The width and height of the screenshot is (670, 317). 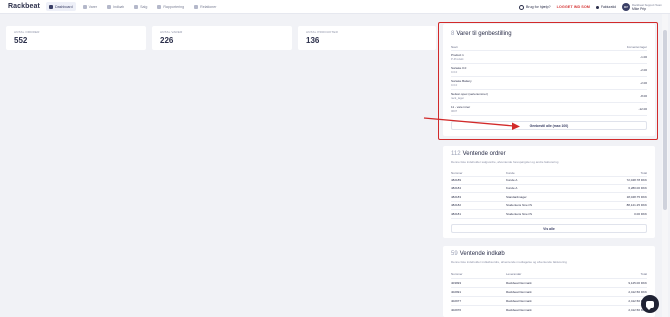 What do you see at coordinates (222, 38) in the screenshot?
I see `stat-card-items: ANTAL VARER 226` at bounding box center [222, 38].